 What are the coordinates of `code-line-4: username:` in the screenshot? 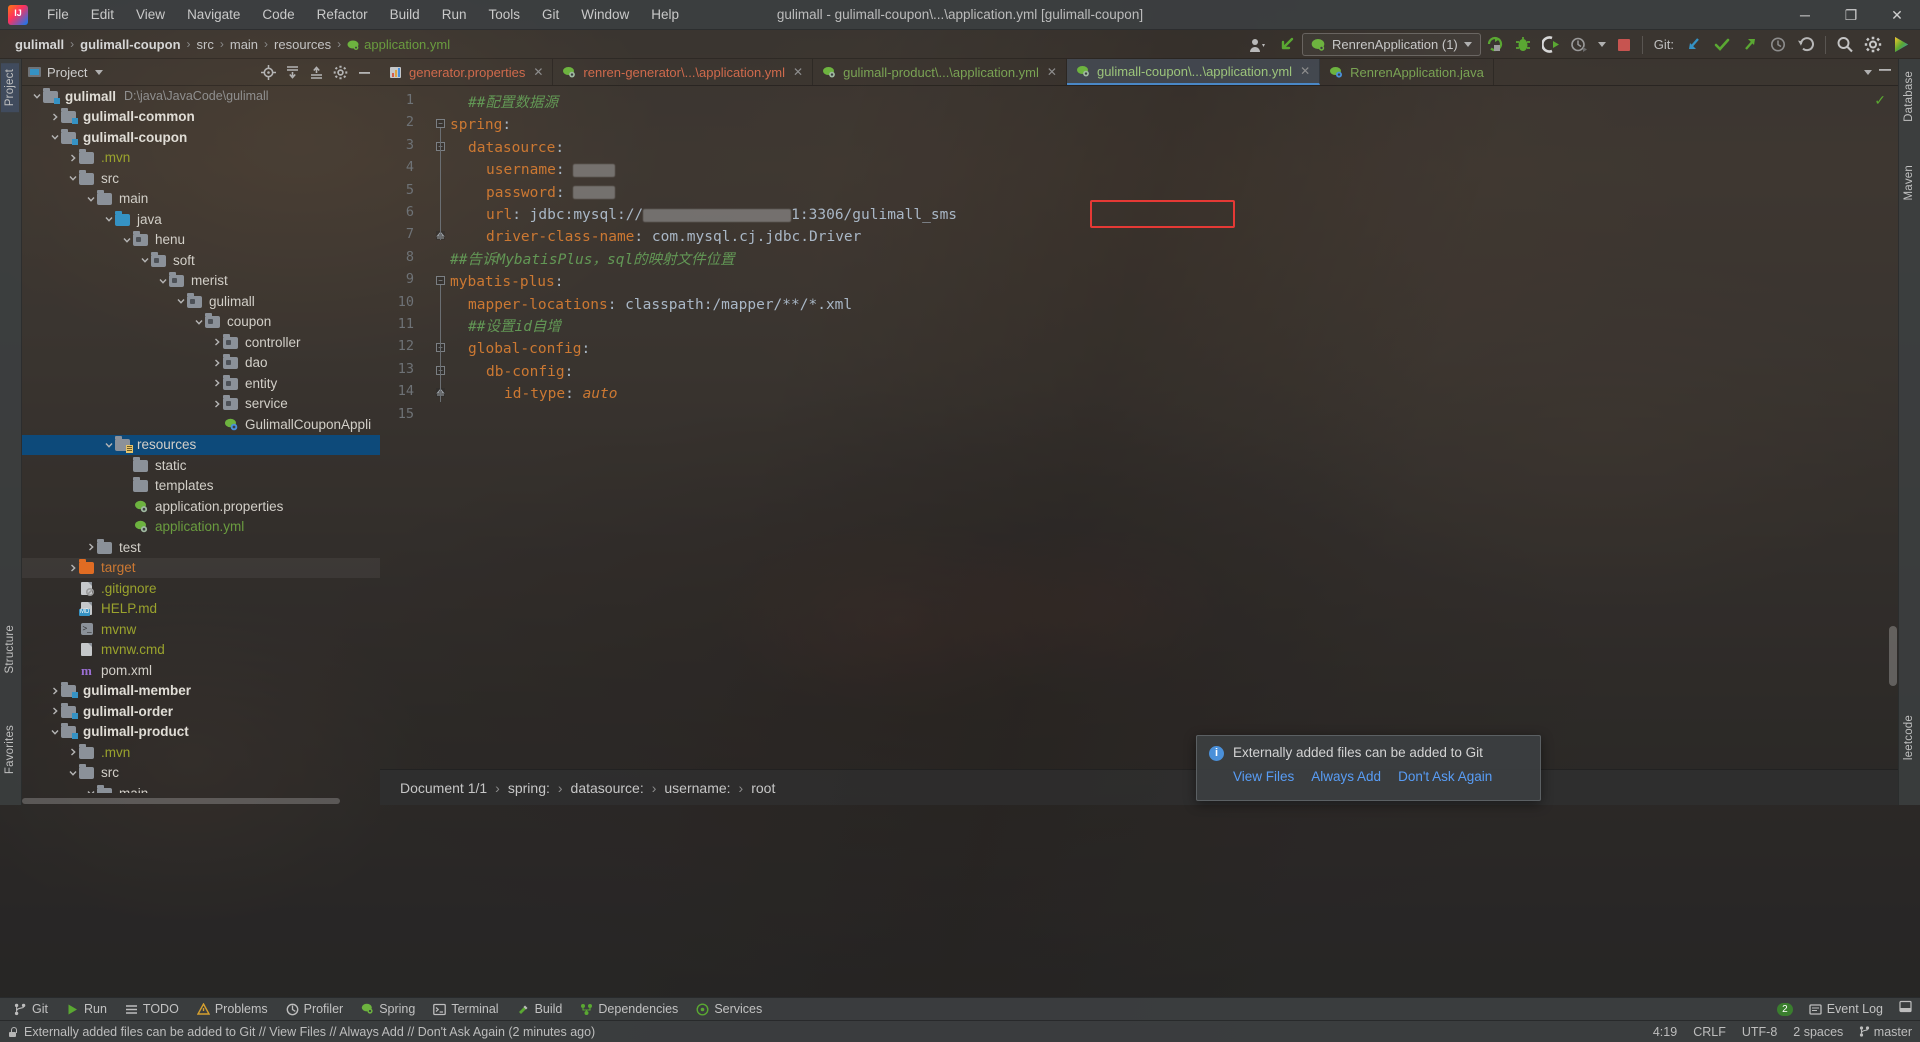 It's located at (551, 170).